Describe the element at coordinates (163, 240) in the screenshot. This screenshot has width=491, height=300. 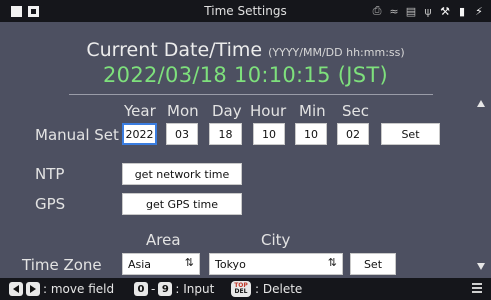
I see `column-area: Area` at that location.